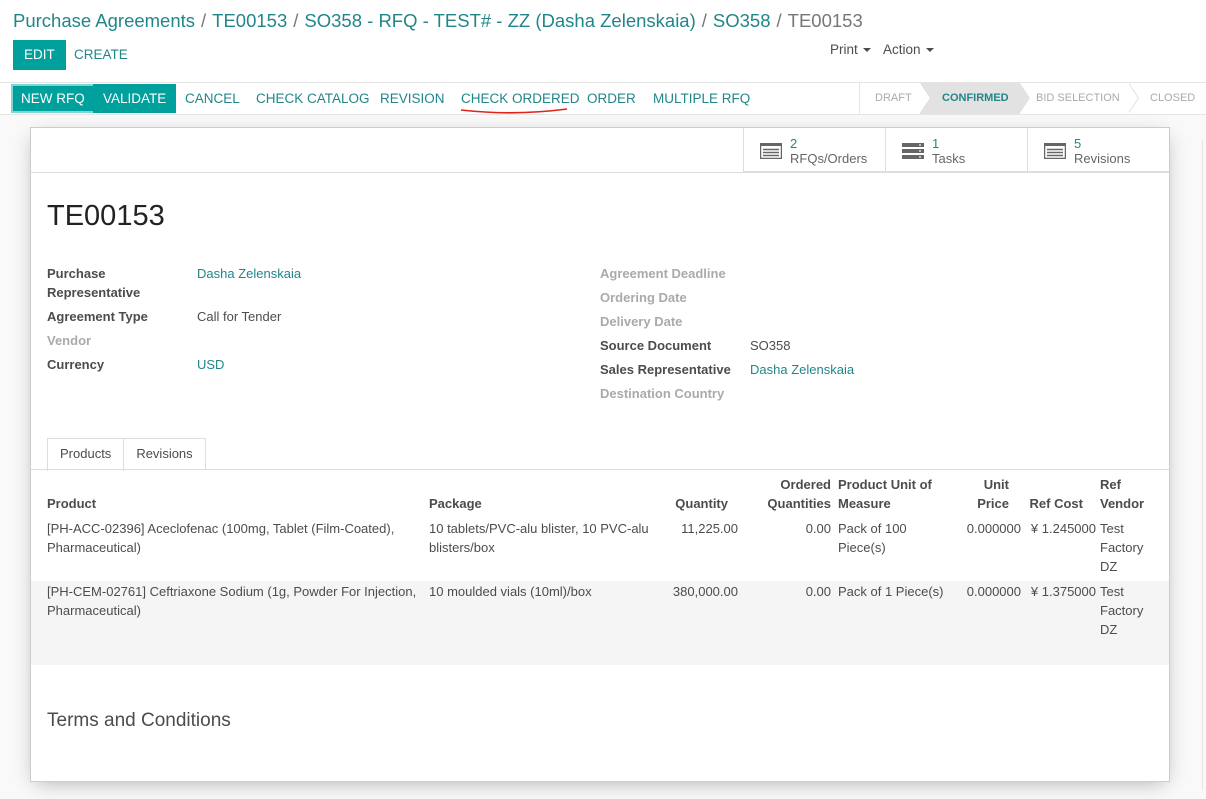 Image resolution: width=1206 pixels, height=799 pixels. What do you see at coordinates (663, 273) in the screenshot?
I see `agreement-deadline-label: Agreement Deadline` at bounding box center [663, 273].